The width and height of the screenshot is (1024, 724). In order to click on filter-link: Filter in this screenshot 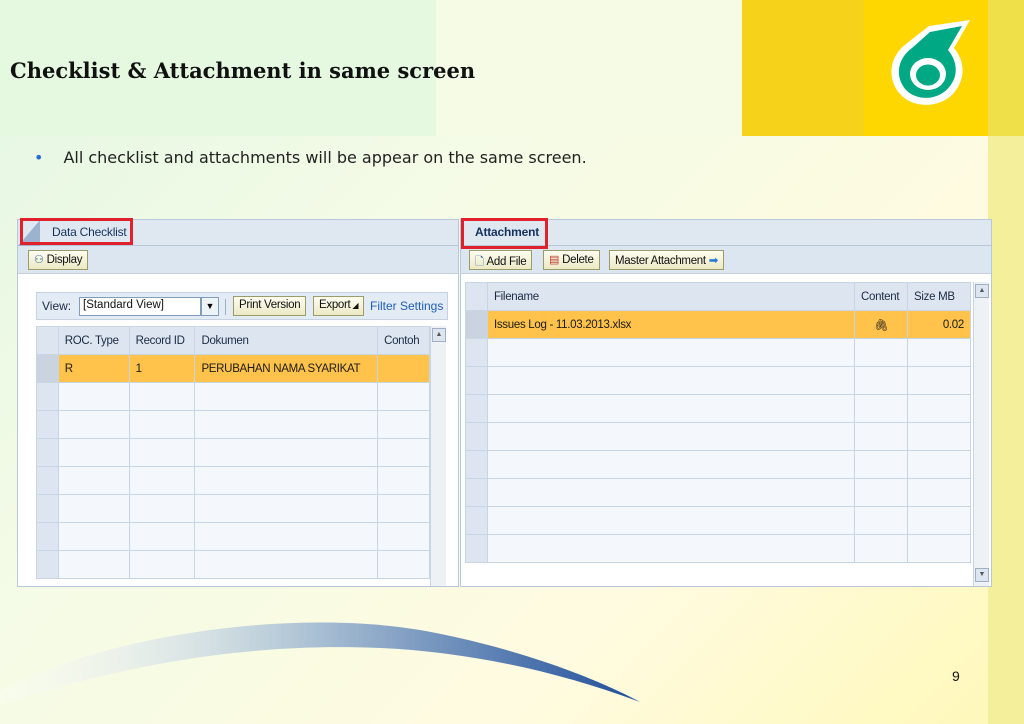, I will do `click(383, 306)`.